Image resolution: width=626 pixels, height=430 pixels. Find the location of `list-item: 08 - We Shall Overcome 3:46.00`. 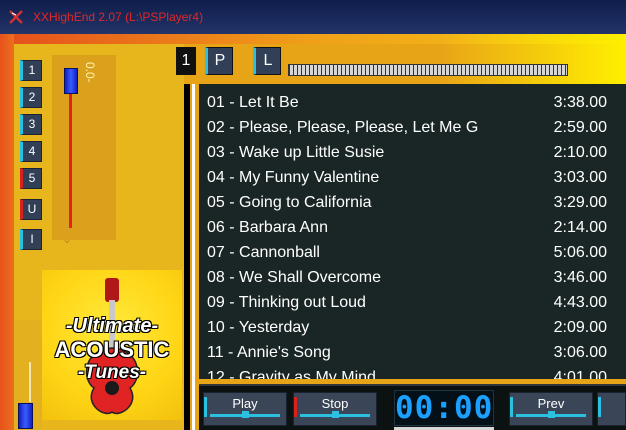

list-item: 08 - We Shall Overcome 3:46.00 is located at coordinates (414, 277).